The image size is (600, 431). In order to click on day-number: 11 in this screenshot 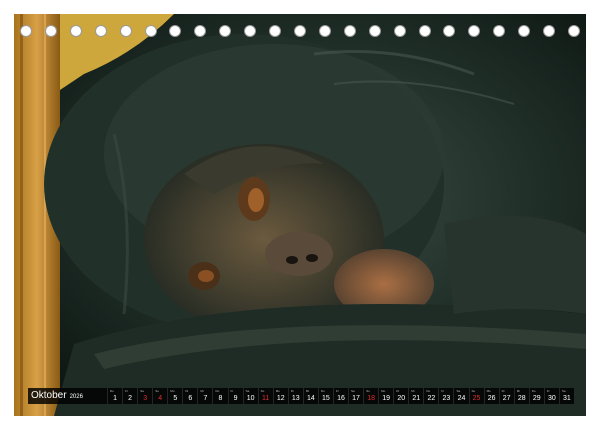, I will do `click(266, 398)`.